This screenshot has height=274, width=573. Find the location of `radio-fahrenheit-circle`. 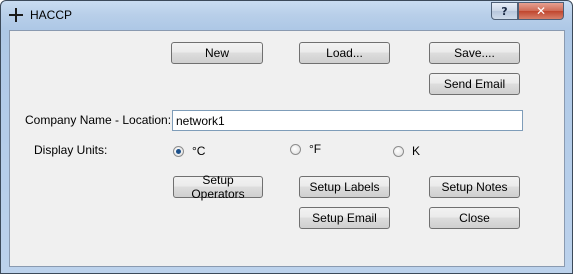

radio-fahrenheit-circle is located at coordinates (295, 149).